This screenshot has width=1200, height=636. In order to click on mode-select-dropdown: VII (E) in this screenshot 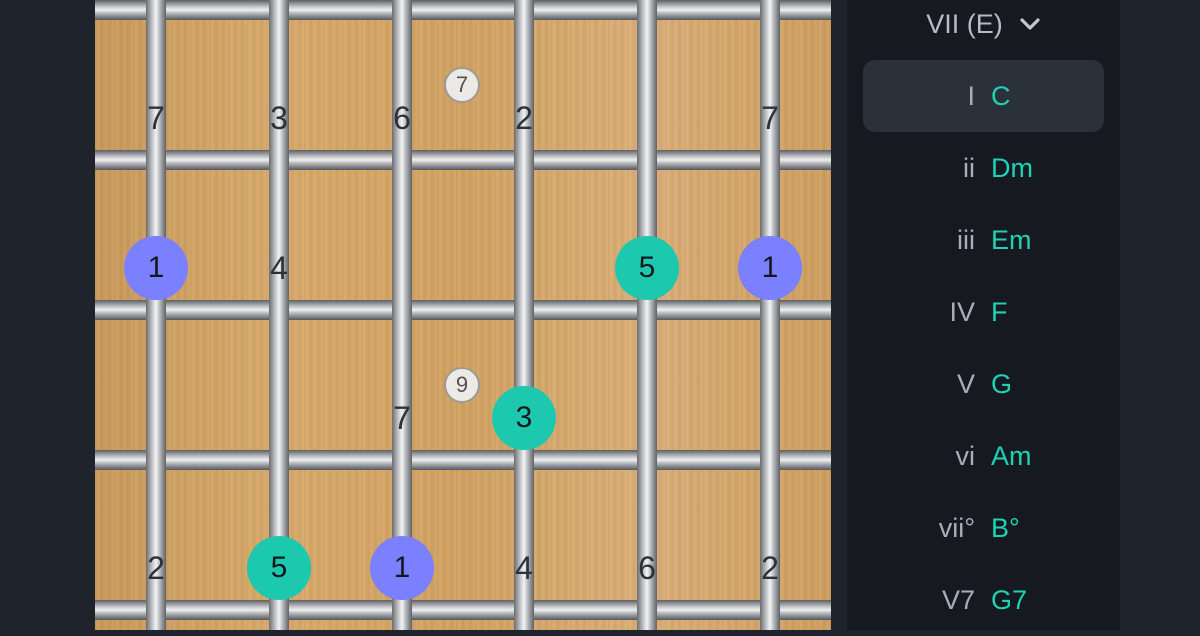, I will do `click(983, 24)`.